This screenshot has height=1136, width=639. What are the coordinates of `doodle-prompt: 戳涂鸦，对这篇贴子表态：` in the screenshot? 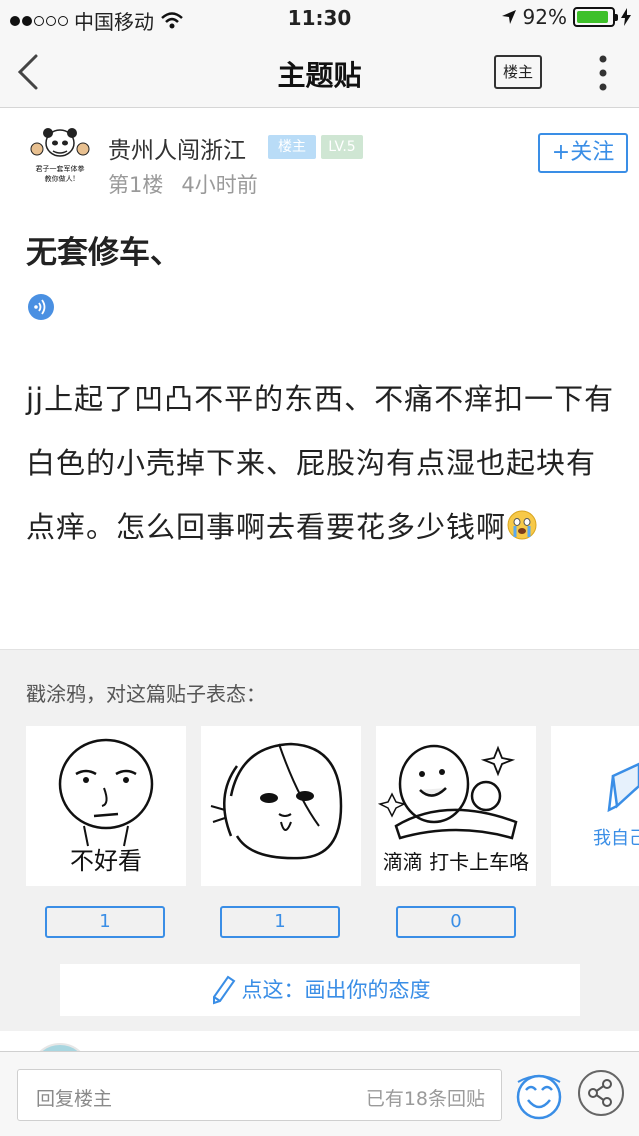 It's located at (146, 694).